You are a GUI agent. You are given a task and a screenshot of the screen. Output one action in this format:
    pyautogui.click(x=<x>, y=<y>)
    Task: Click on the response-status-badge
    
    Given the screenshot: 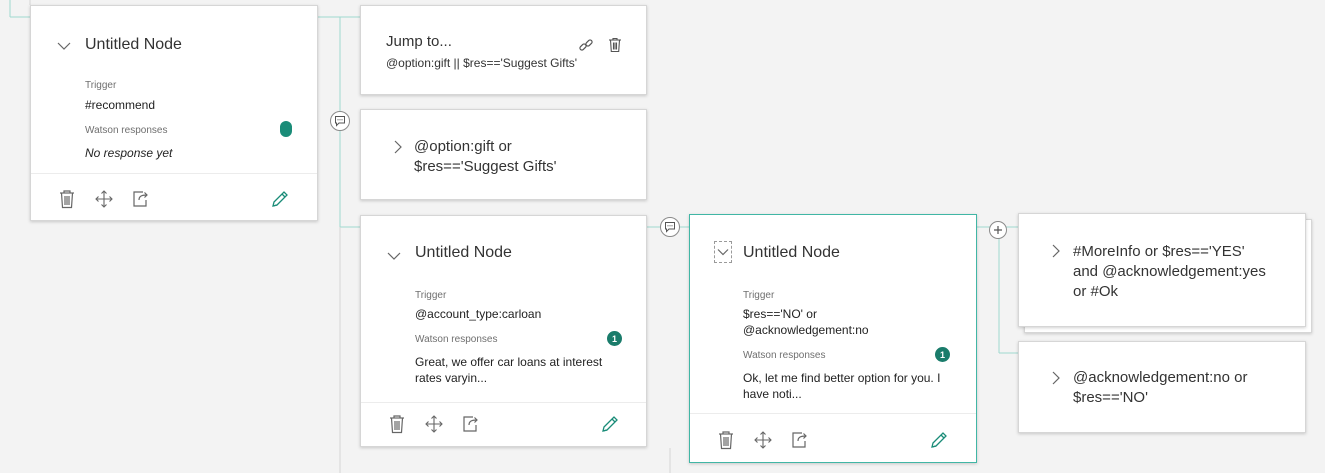 What is the action you would take?
    pyautogui.click(x=286, y=129)
    